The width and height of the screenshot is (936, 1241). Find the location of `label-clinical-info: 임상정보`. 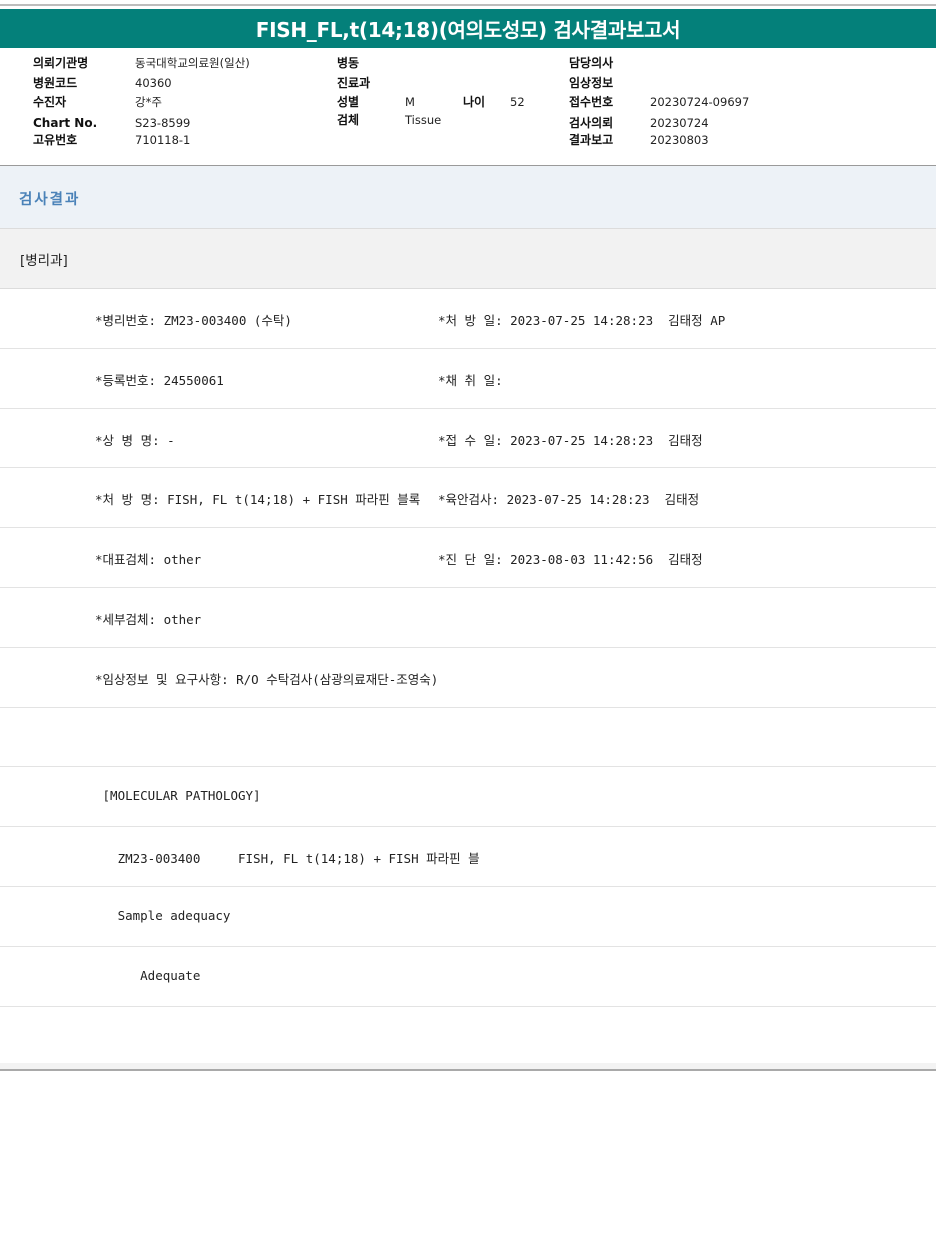

label-clinical-info: 임상정보 is located at coordinates (591, 83).